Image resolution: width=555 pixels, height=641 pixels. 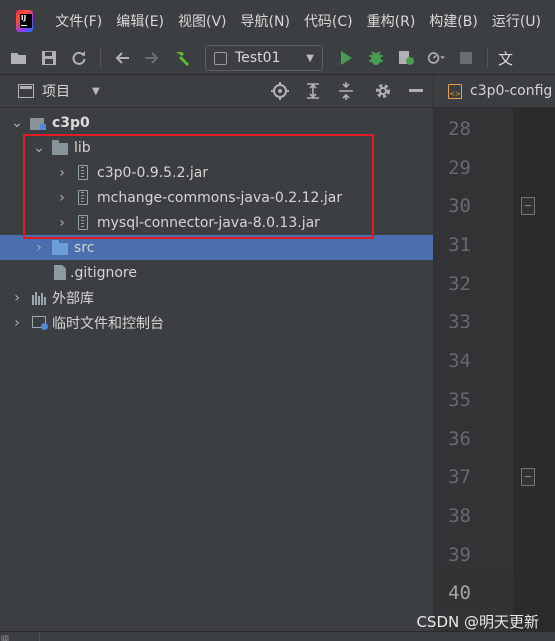 What do you see at coordinates (122, 58) in the screenshot?
I see `back-arrow-icon` at bounding box center [122, 58].